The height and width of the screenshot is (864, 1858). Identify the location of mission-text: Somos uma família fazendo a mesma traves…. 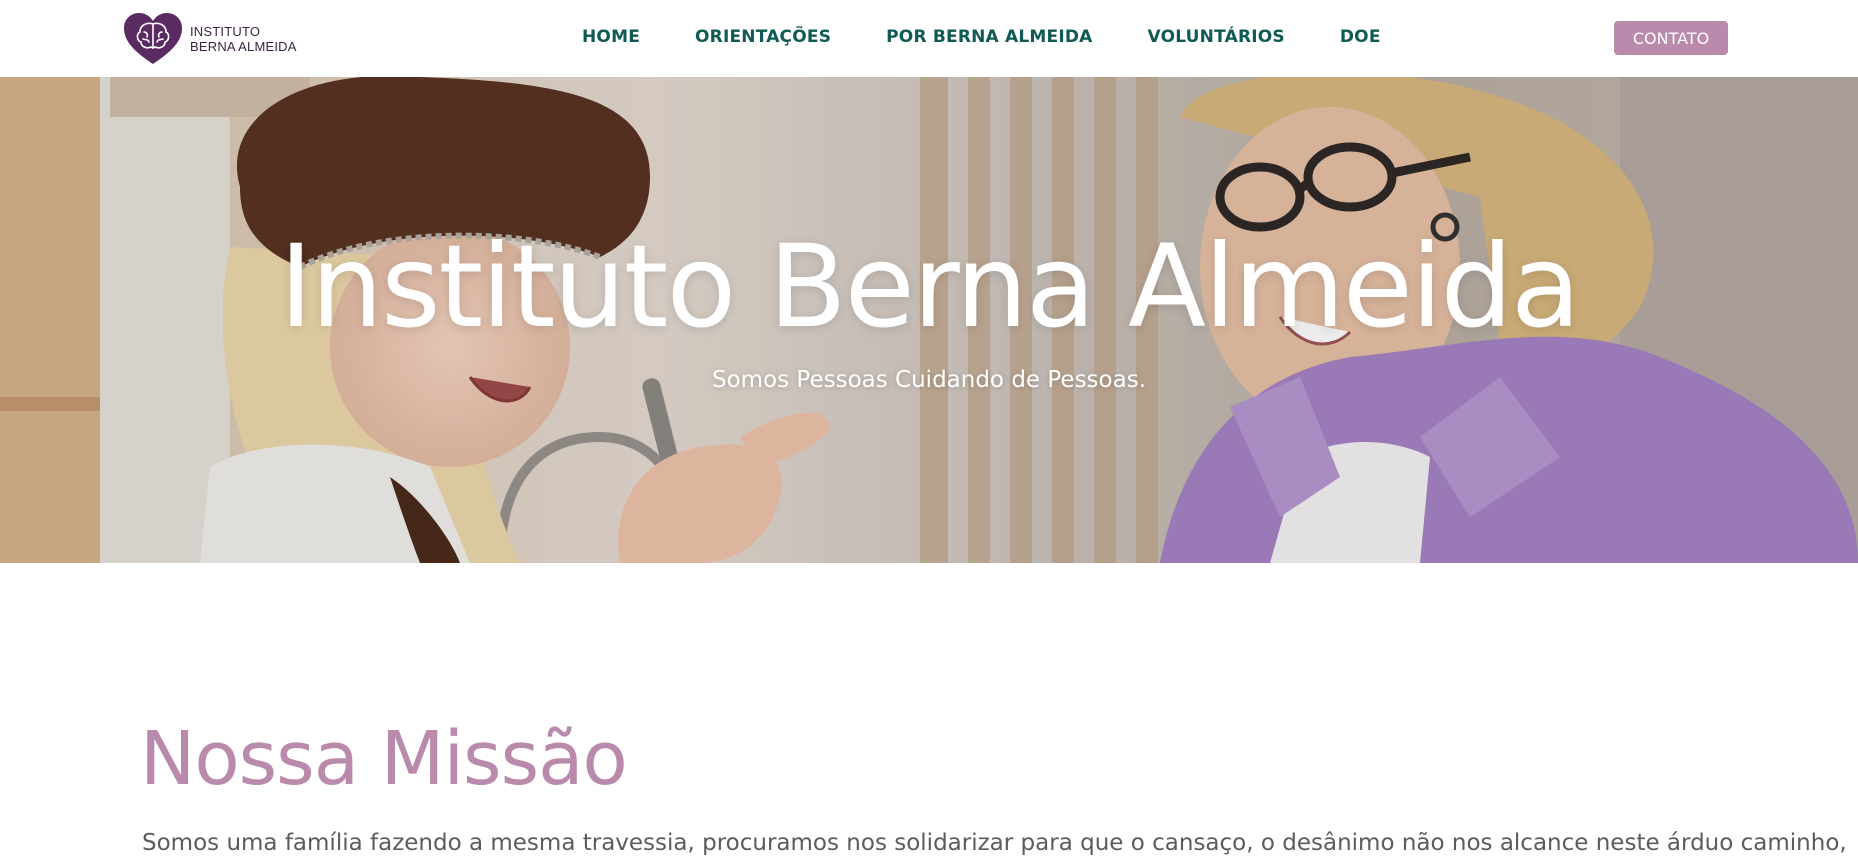
(994, 843).